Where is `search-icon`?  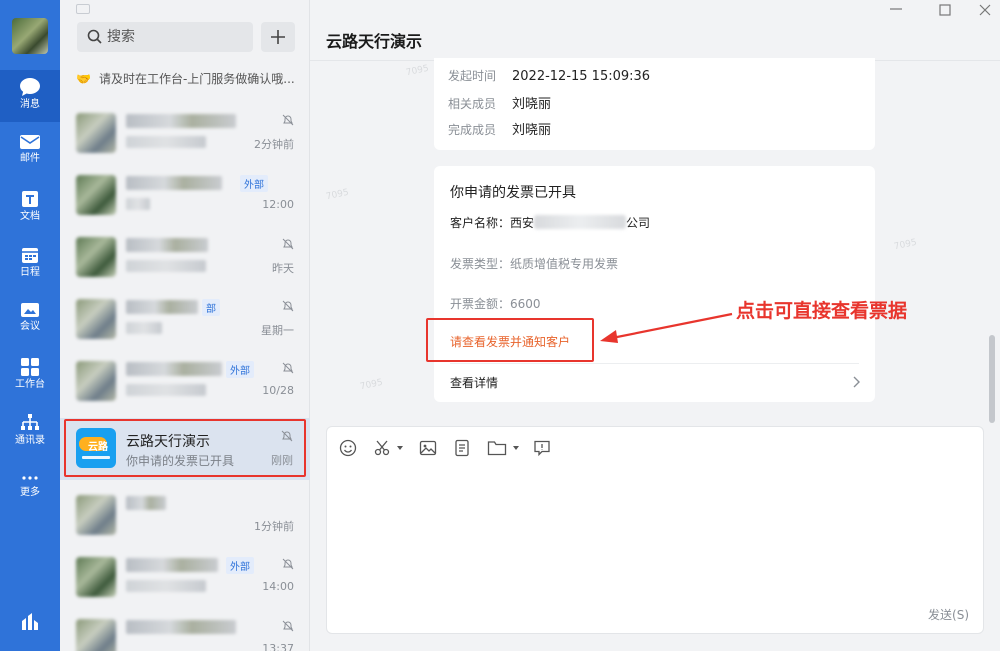 search-icon is located at coordinates (94, 36).